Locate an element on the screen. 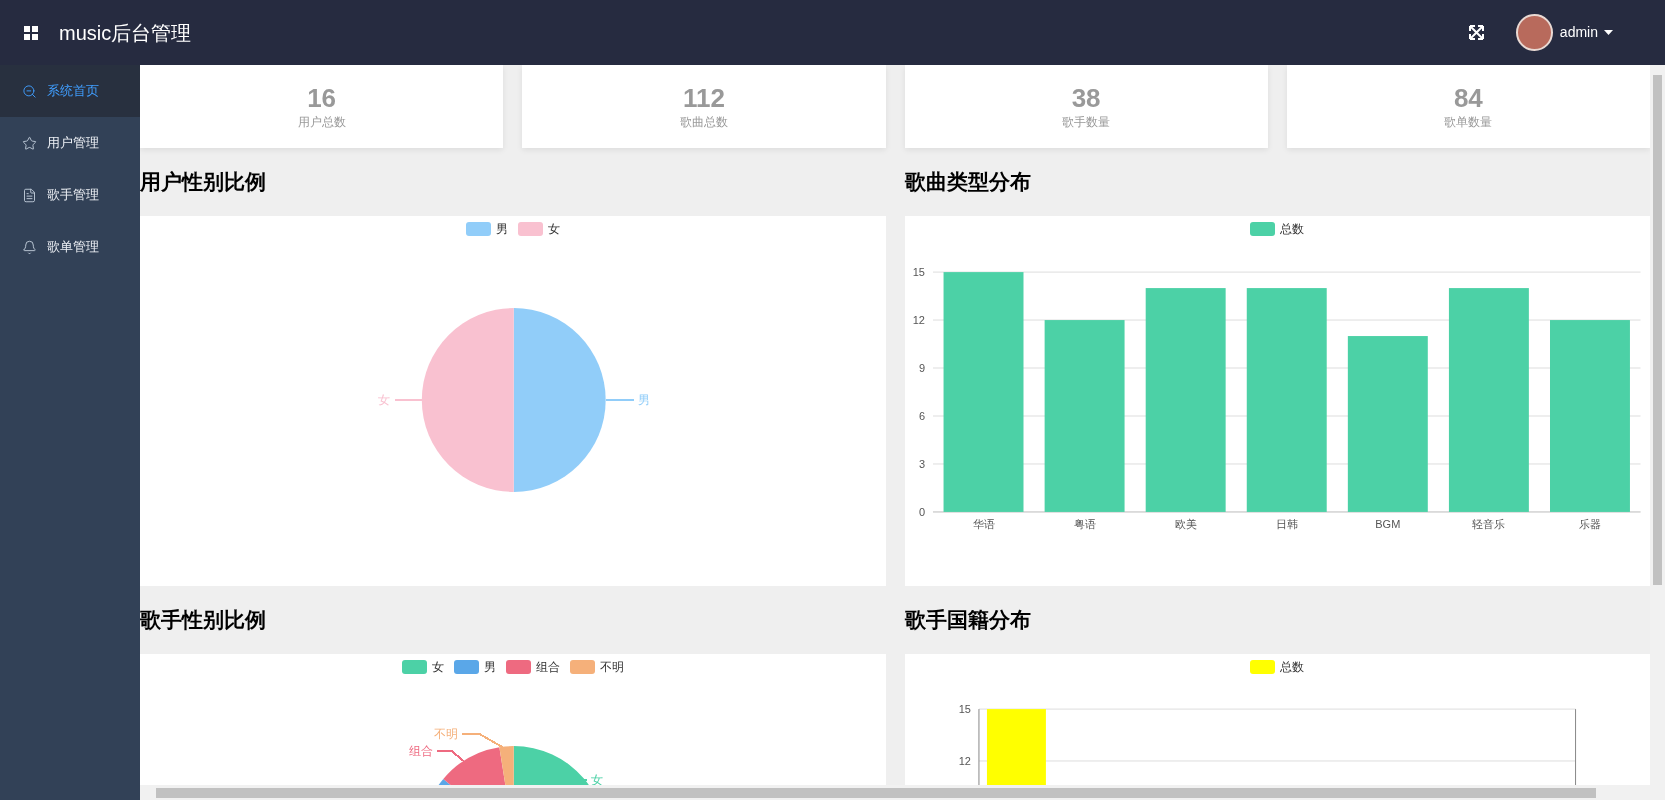 This screenshot has width=1665, height=800. avatar is located at coordinates (1534, 32).